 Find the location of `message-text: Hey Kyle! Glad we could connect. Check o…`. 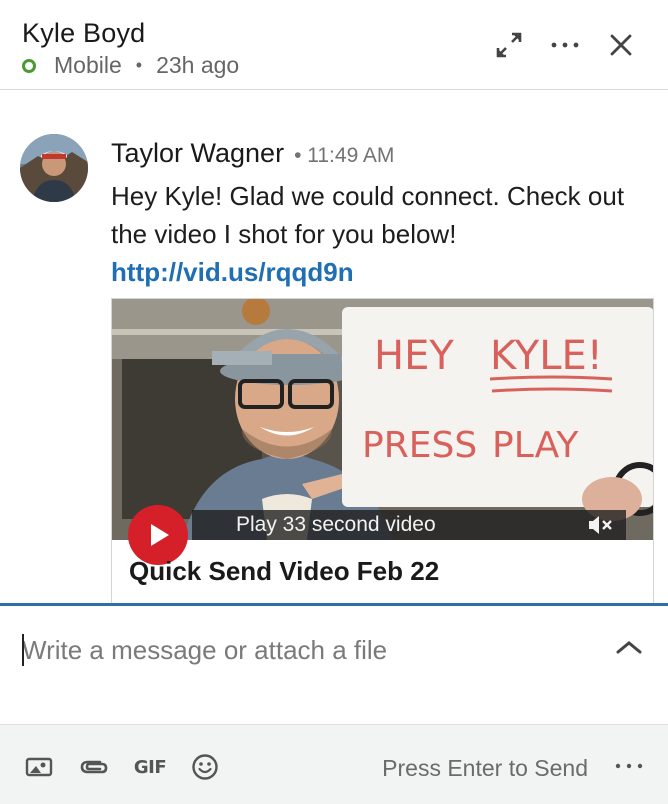

message-text: Hey Kyle! Glad we could connect. Check o… is located at coordinates (368, 215).